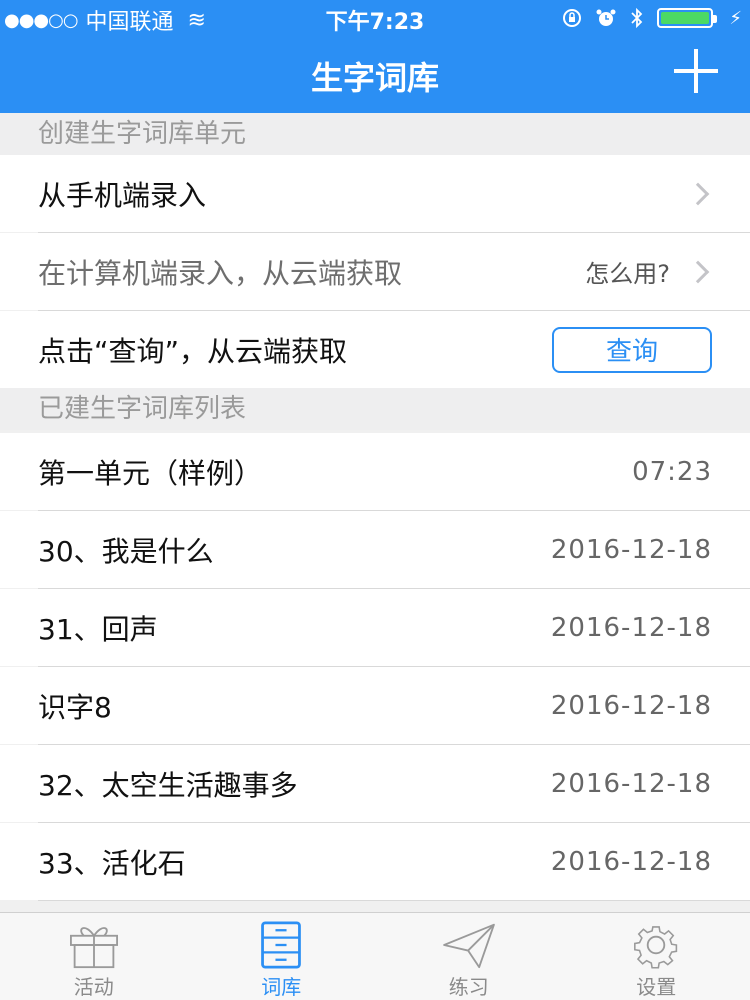 The height and width of the screenshot is (1000, 750). I want to click on section-header-list: 已建生字词库列表, so click(375, 409).